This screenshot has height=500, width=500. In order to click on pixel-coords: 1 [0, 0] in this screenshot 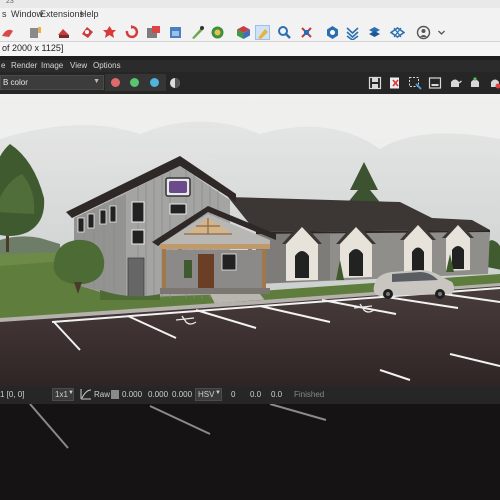, I will do `click(12, 394)`.